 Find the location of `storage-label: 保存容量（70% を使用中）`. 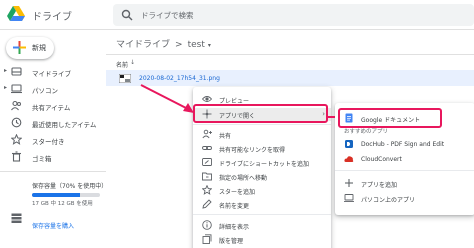

storage-label: 保存容量（70% を使用中） is located at coordinates (70, 186).